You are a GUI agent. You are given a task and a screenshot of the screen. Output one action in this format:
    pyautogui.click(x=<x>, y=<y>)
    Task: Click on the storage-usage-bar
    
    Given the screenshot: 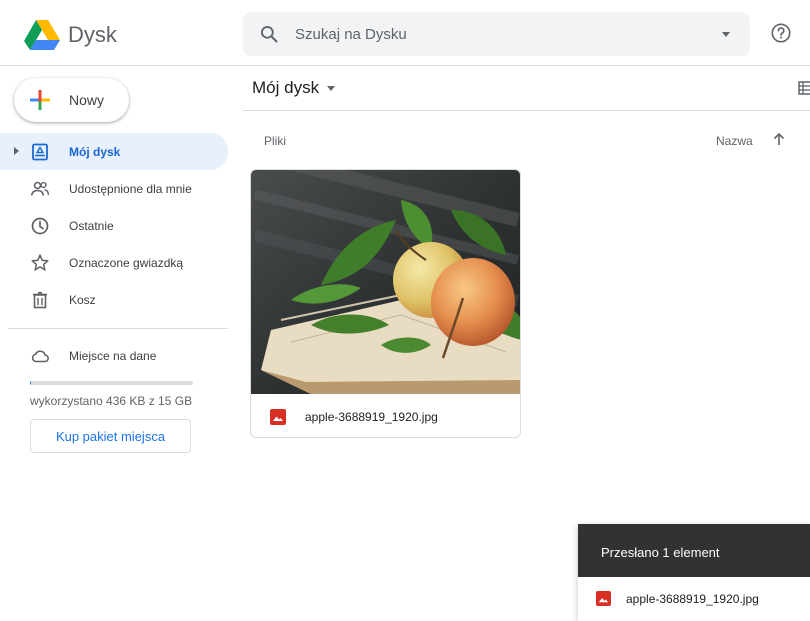 What is the action you would take?
    pyautogui.click(x=111, y=383)
    